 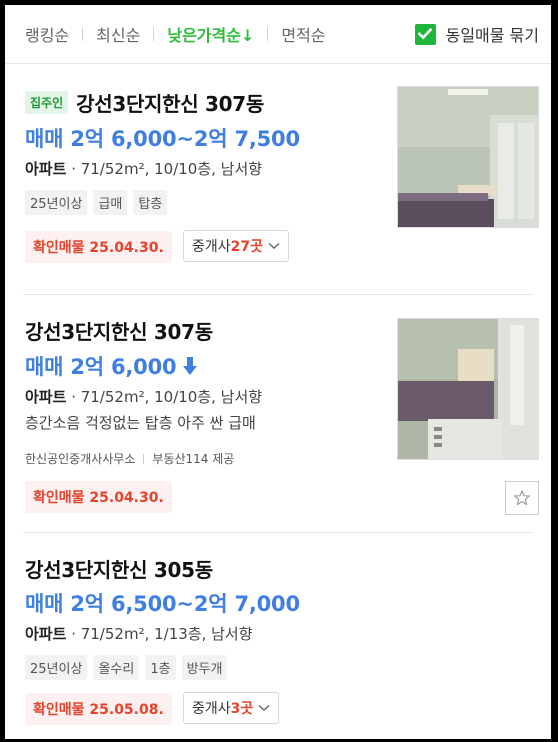 I want to click on listing-spec: 아파트 · 71/52m², 1/13층, 남서향, so click(x=139, y=633).